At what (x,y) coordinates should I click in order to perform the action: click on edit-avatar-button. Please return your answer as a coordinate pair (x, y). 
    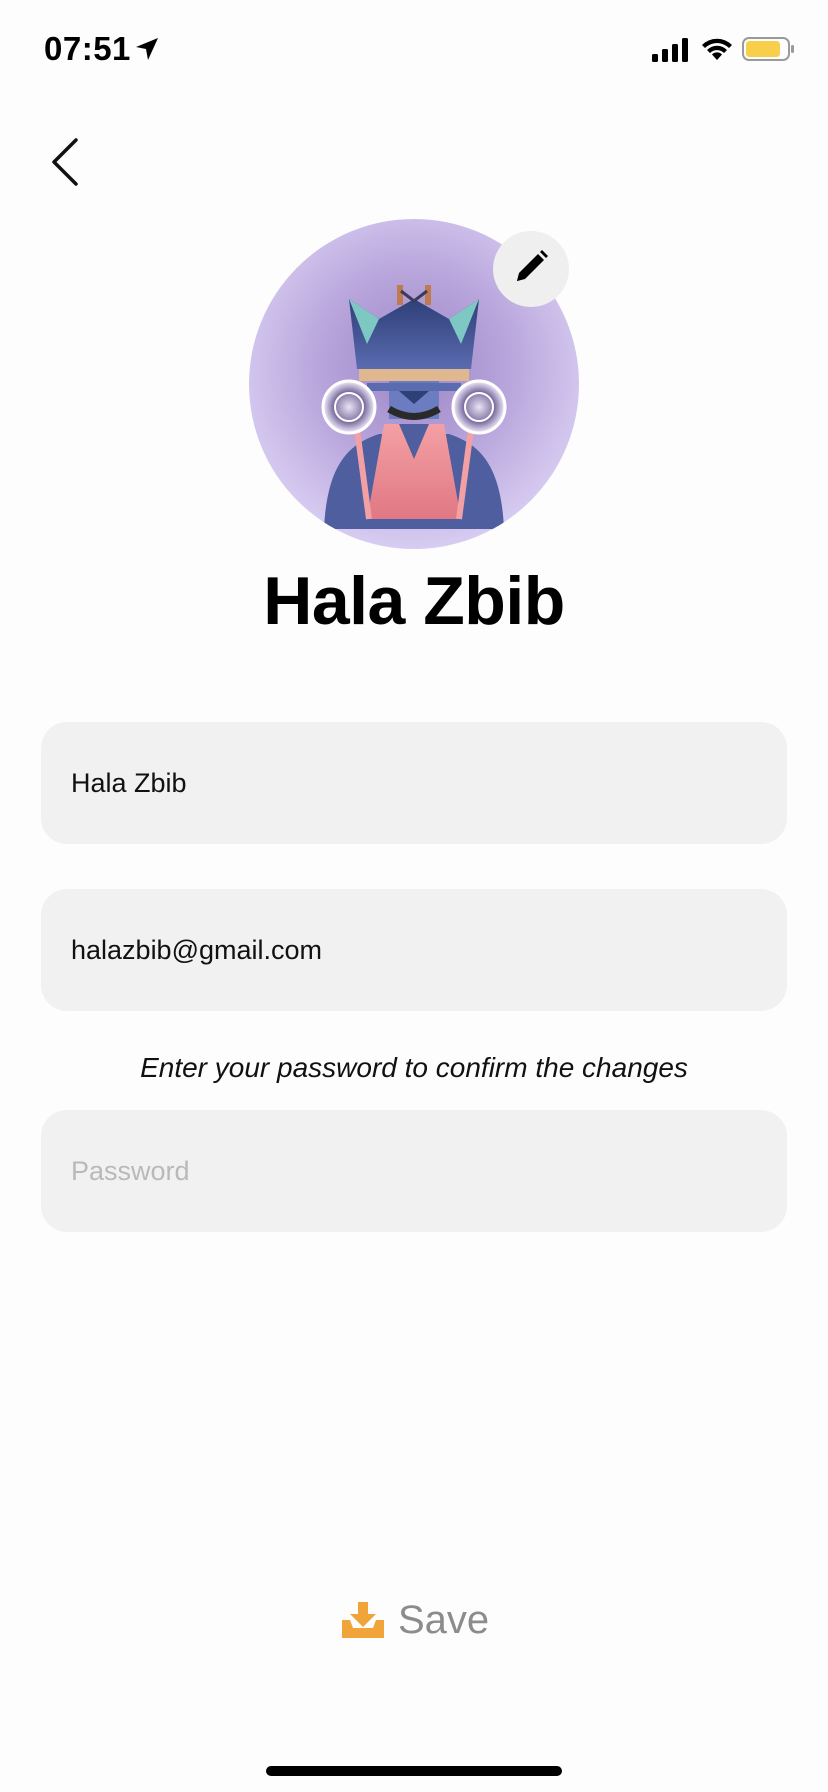
    Looking at the image, I should click on (531, 269).